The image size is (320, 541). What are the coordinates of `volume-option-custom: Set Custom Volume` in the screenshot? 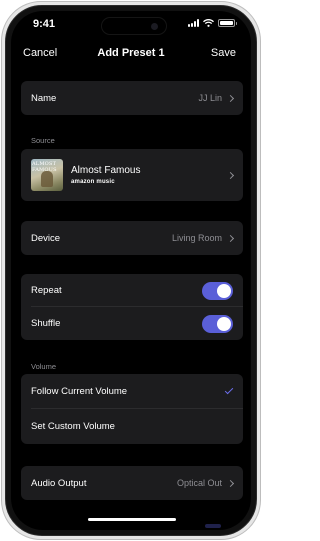 It's located at (132, 426).